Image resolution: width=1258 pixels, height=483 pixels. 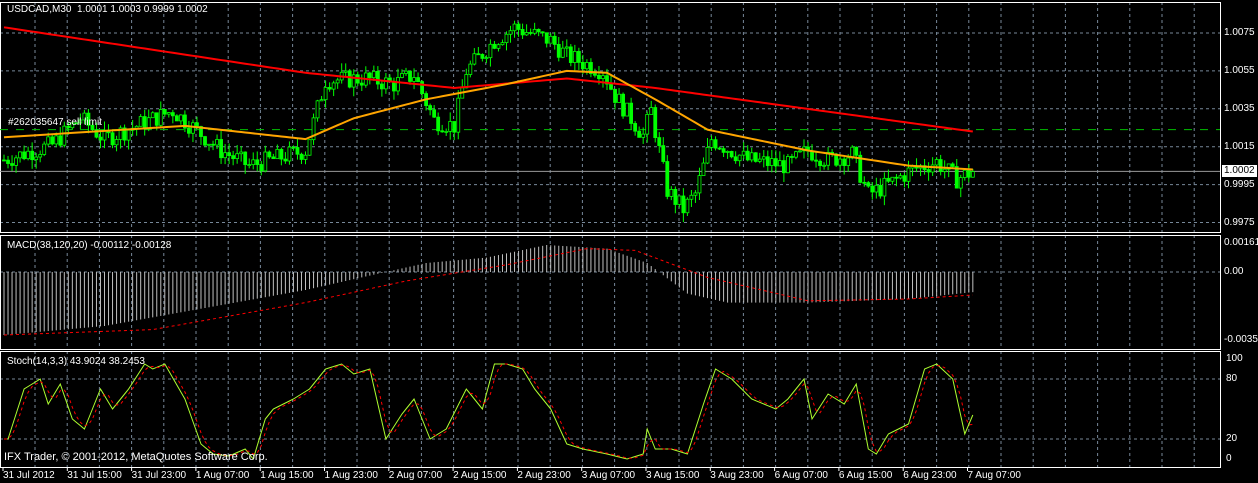 What do you see at coordinates (351, 475) in the screenshot?
I see `time-axis-label: 1 Aug 23:00` at bounding box center [351, 475].